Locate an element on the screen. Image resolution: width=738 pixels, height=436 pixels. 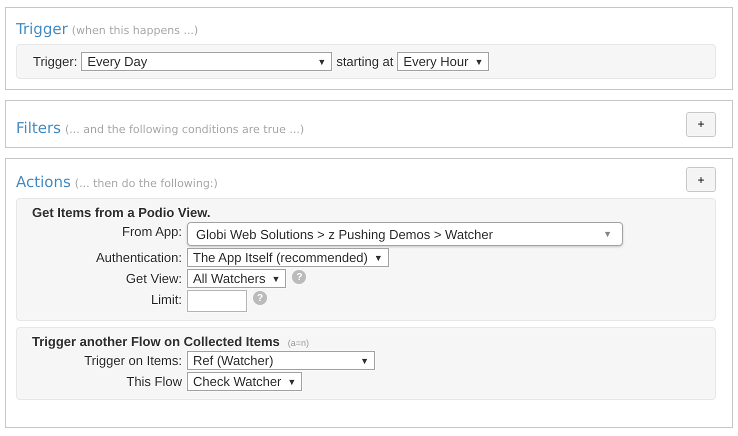
field-label: Trigger: is located at coordinates (55, 61).